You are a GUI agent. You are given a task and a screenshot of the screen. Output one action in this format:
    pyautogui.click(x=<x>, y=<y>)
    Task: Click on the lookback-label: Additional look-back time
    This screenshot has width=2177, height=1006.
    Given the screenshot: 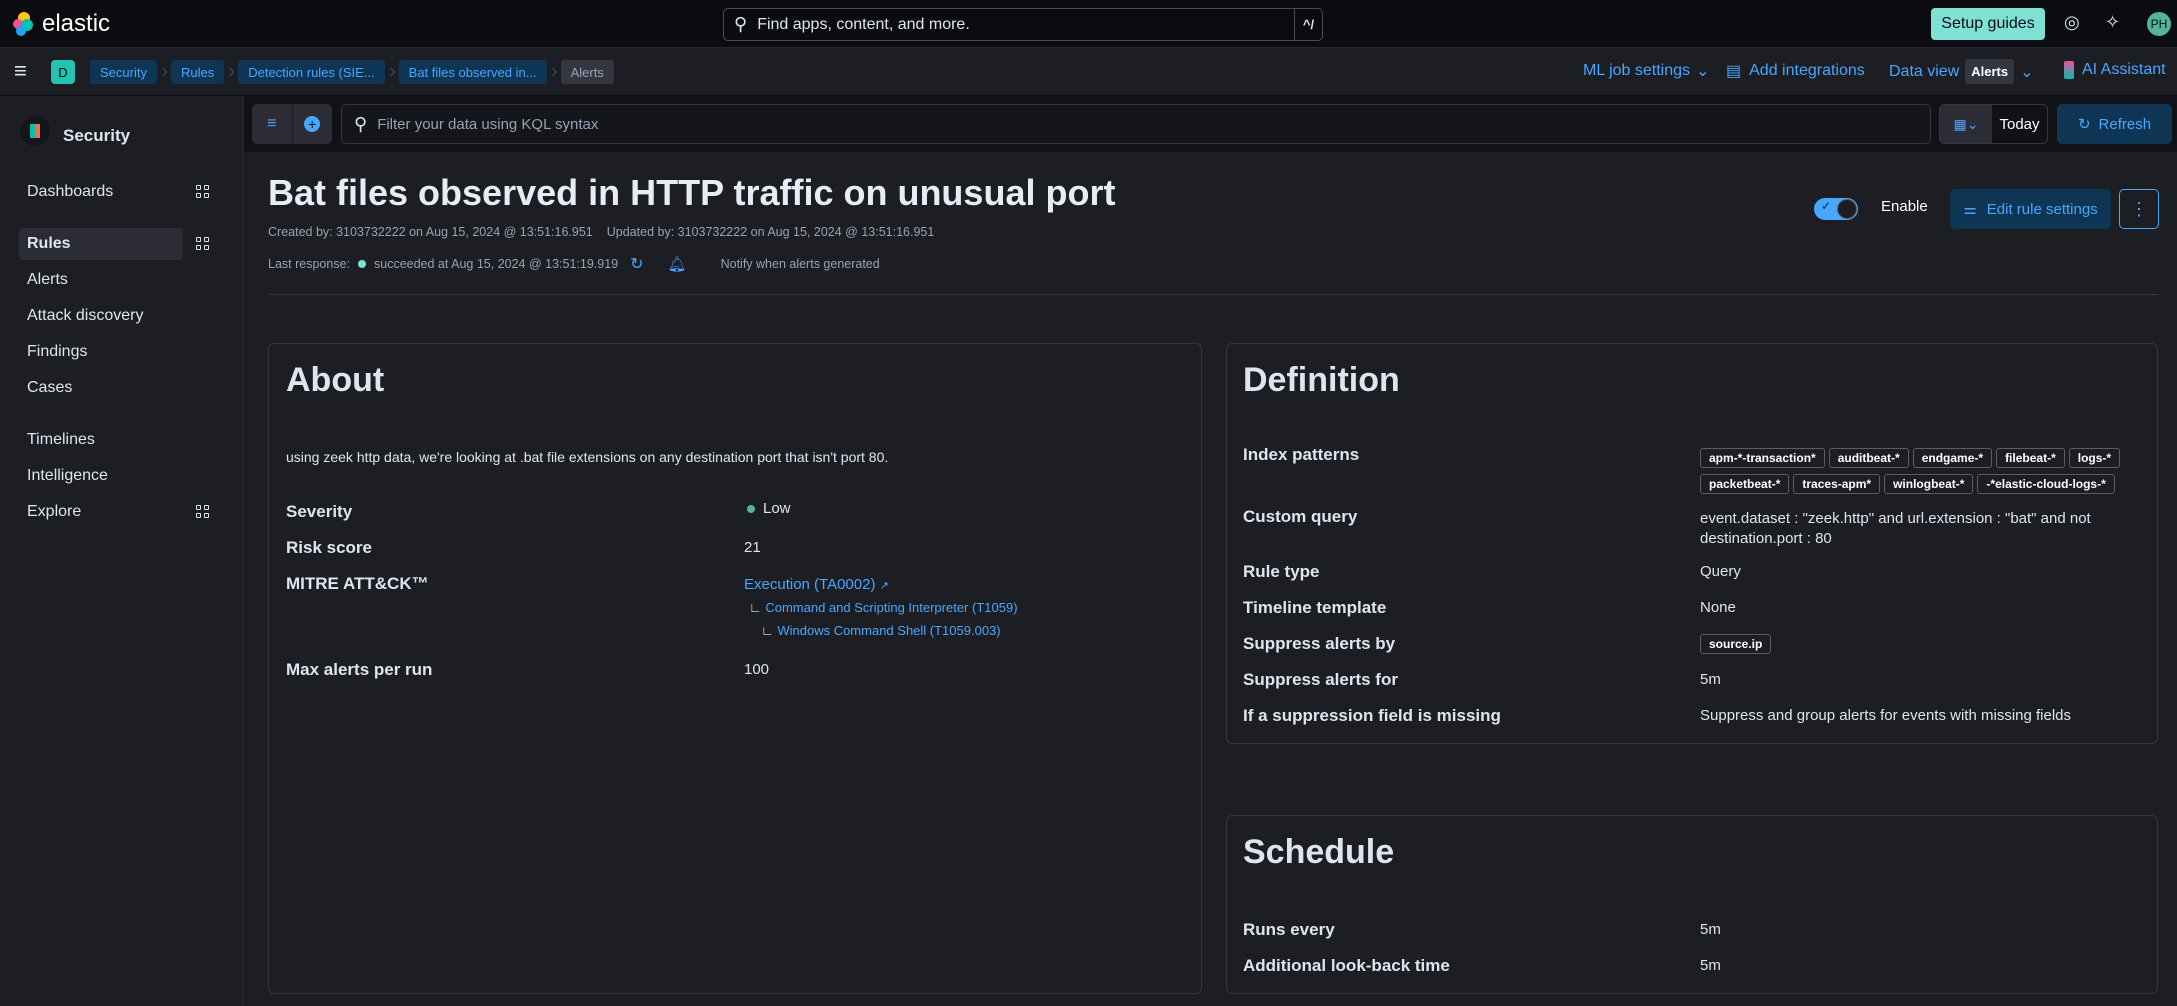 What is the action you would take?
    pyautogui.click(x=1346, y=965)
    